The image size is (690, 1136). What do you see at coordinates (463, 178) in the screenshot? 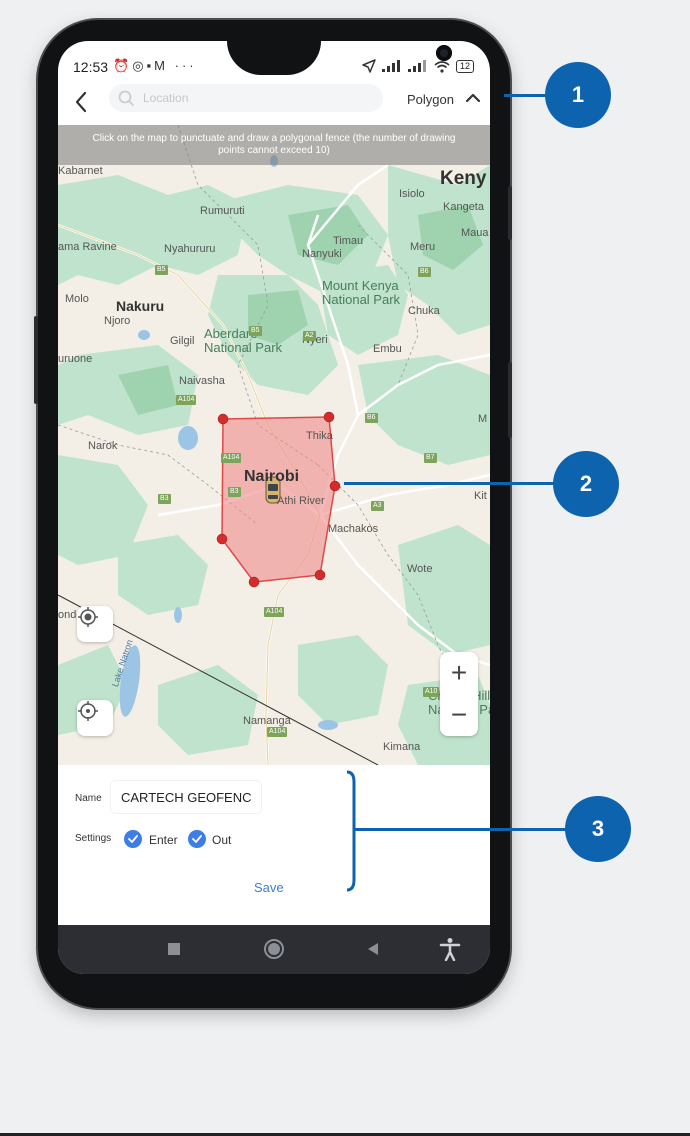
I see `place-label: Keny` at bounding box center [463, 178].